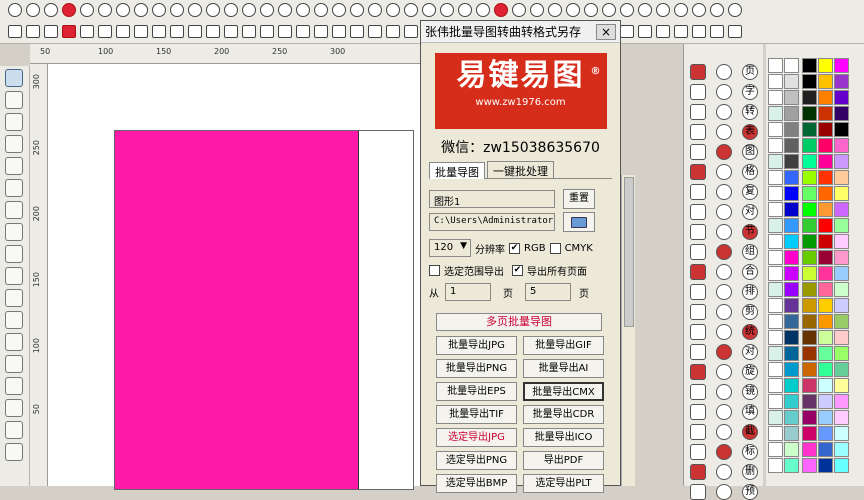 Image resolution: width=864 pixels, height=500 pixels. Describe the element at coordinates (514, 248) in the screenshot. I see `rgb-checkbox: ✔` at that location.